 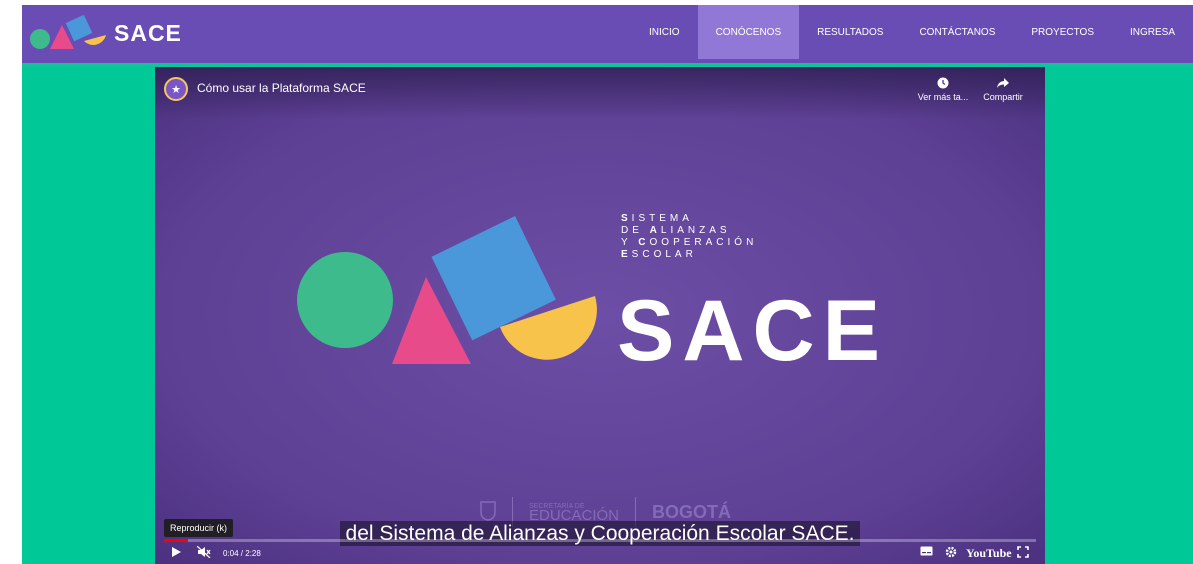 What do you see at coordinates (242, 553) in the screenshot?
I see `time-display: 0:04 / 2:28` at bounding box center [242, 553].